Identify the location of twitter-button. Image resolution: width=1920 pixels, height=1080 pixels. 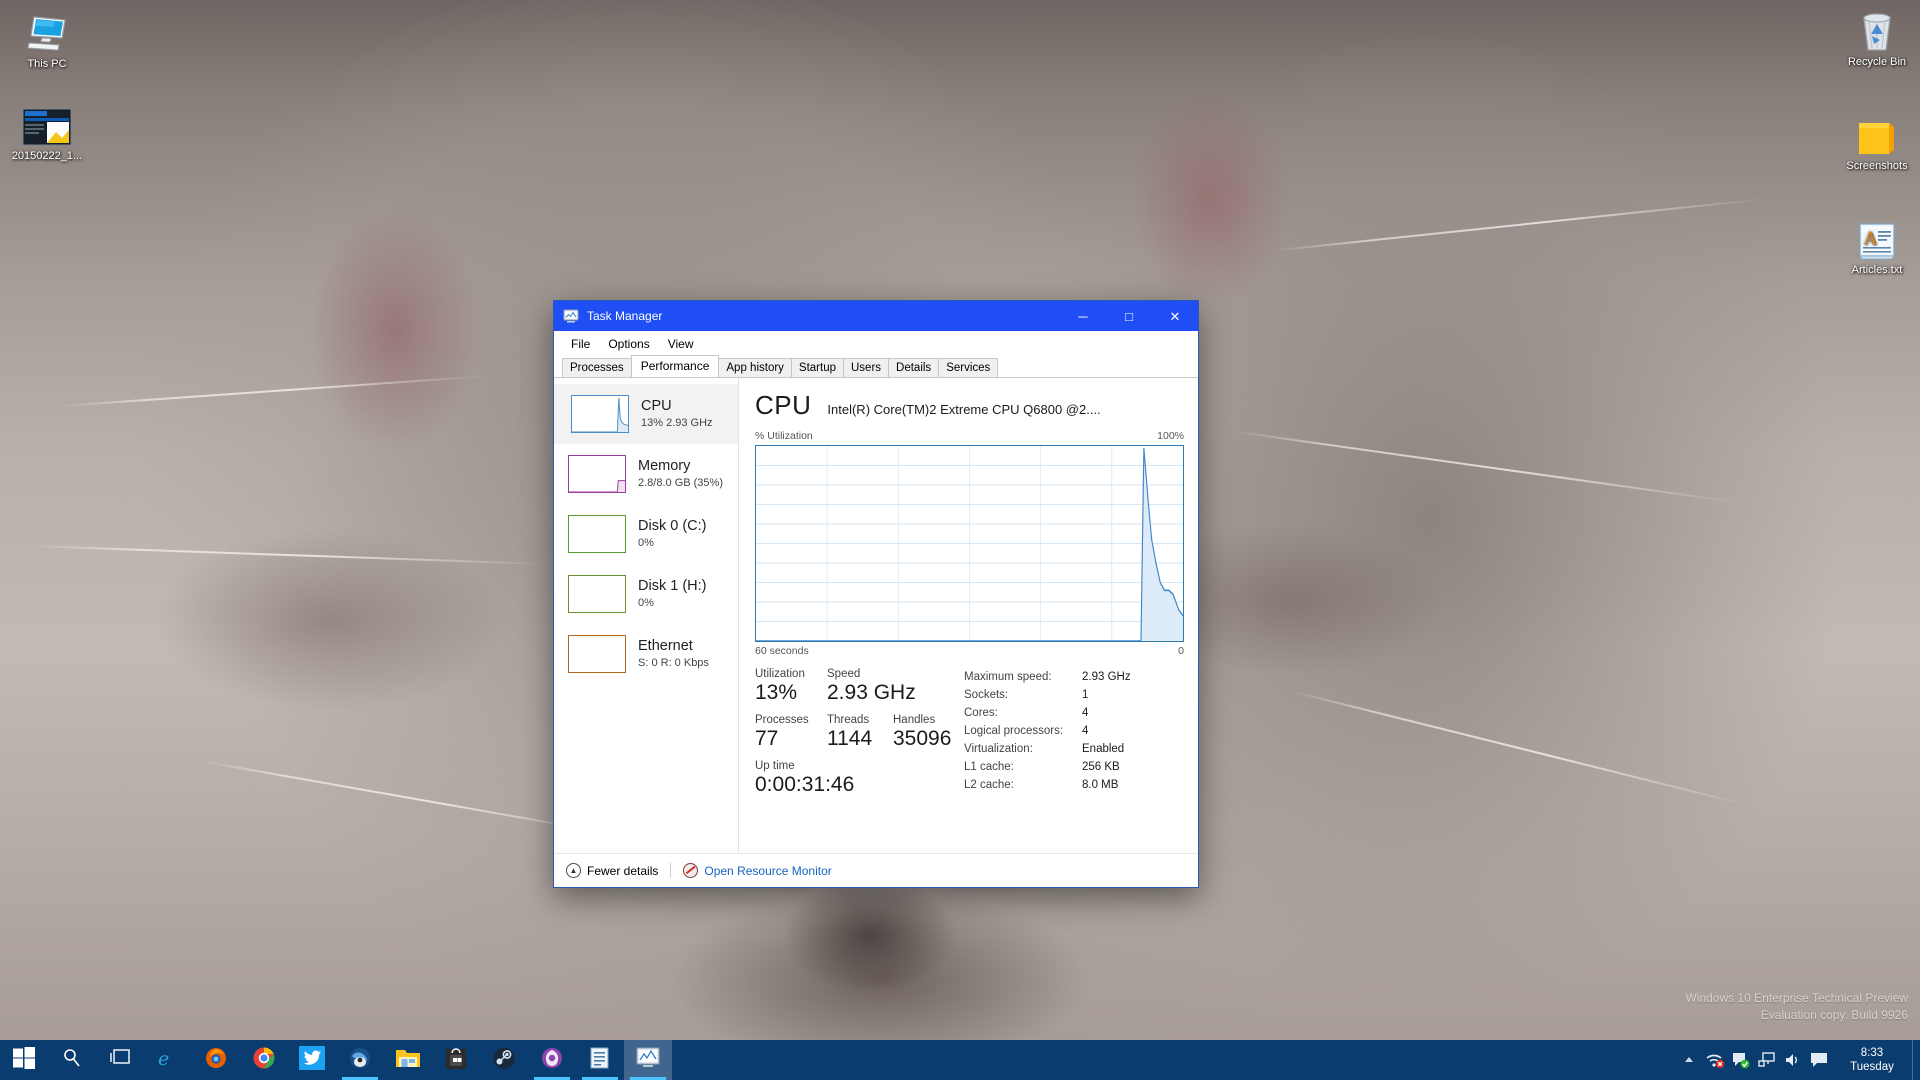
(312, 1060).